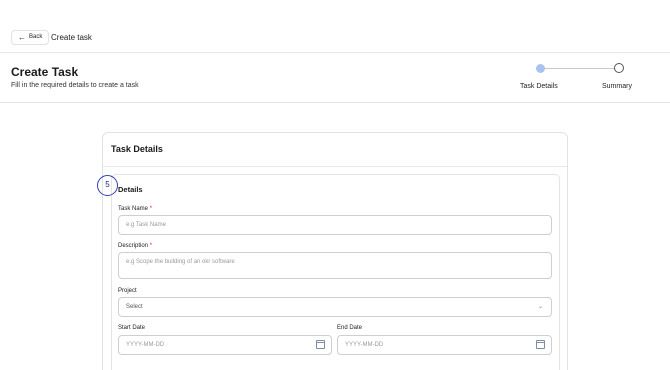 This screenshot has height=370, width=670. What do you see at coordinates (540, 68) in the screenshot?
I see `step-indicator-task-details` at bounding box center [540, 68].